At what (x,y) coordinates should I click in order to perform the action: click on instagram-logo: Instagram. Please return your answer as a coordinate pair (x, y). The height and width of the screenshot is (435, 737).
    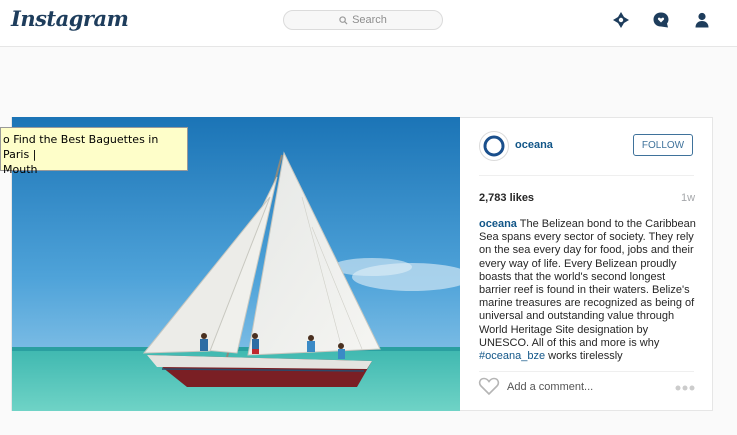
    Looking at the image, I should click on (70, 18).